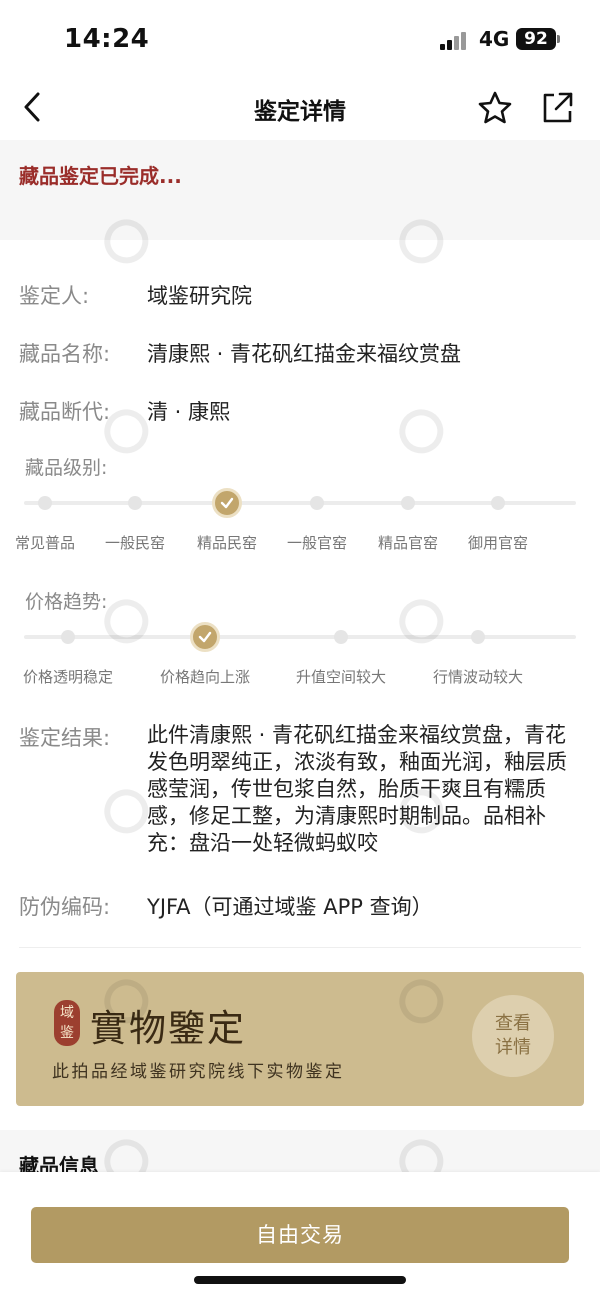 The height and width of the screenshot is (1298, 600). I want to click on price-track, so click(300, 637).